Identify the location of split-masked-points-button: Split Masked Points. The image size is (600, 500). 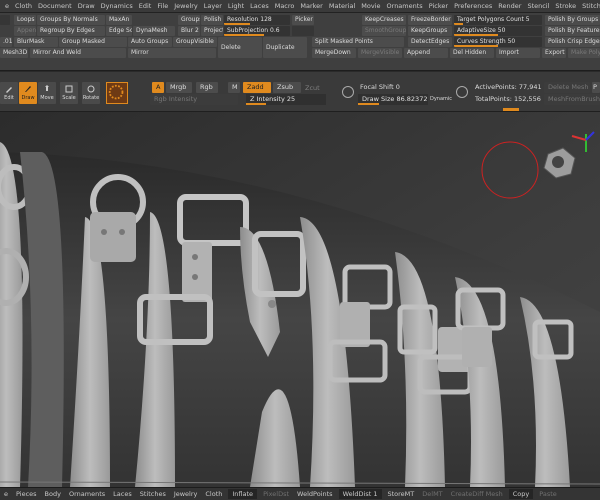
(358, 42).